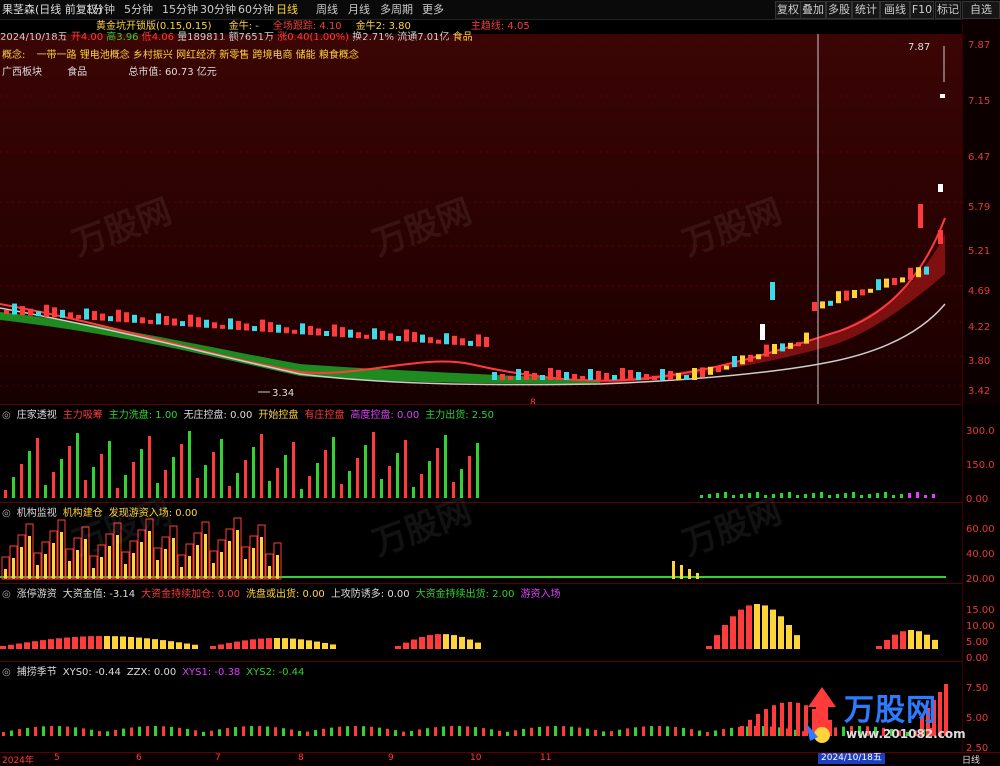 Image resolution: width=1000 pixels, height=766 pixels. Describe the element at coordinates (980, 626) in the screenshot. I see `panel-tick: 10.00` at that location.